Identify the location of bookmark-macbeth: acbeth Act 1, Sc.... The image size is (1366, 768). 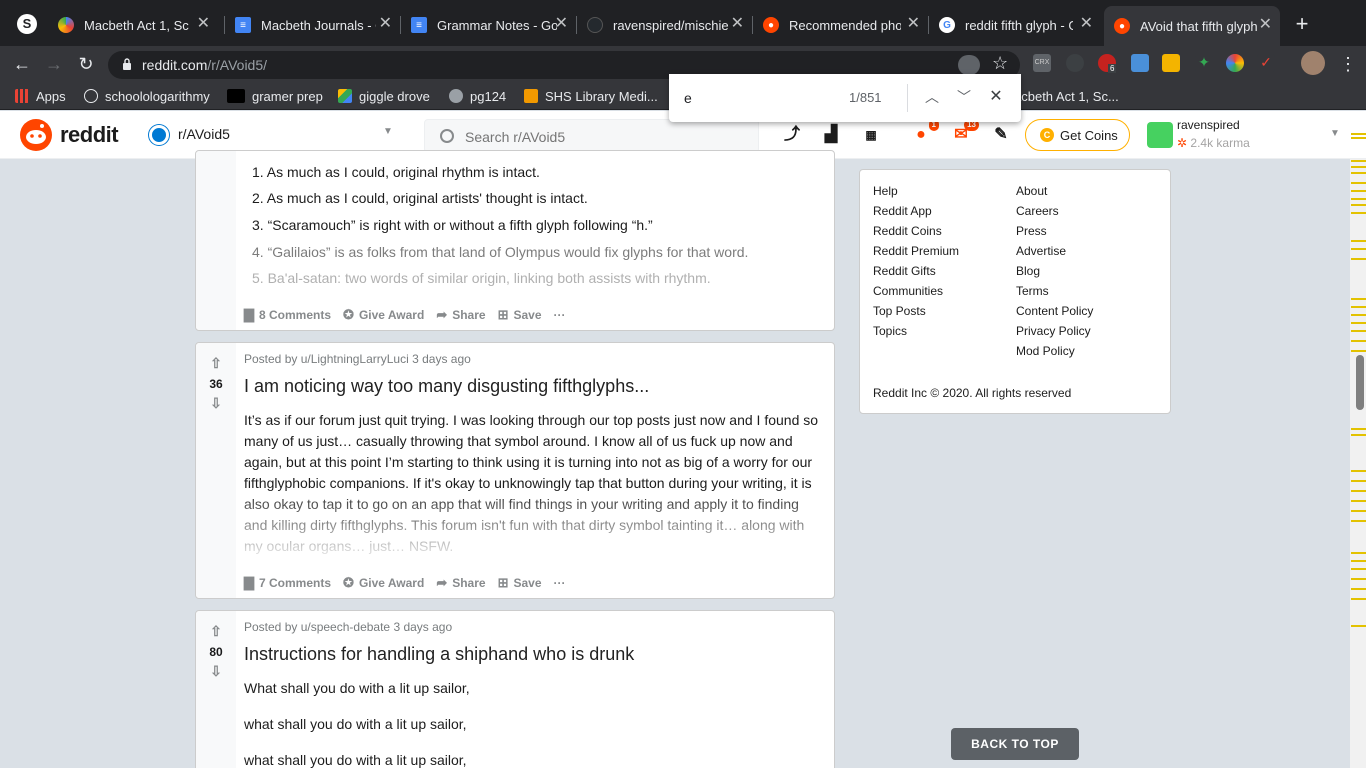
(1066, 96).